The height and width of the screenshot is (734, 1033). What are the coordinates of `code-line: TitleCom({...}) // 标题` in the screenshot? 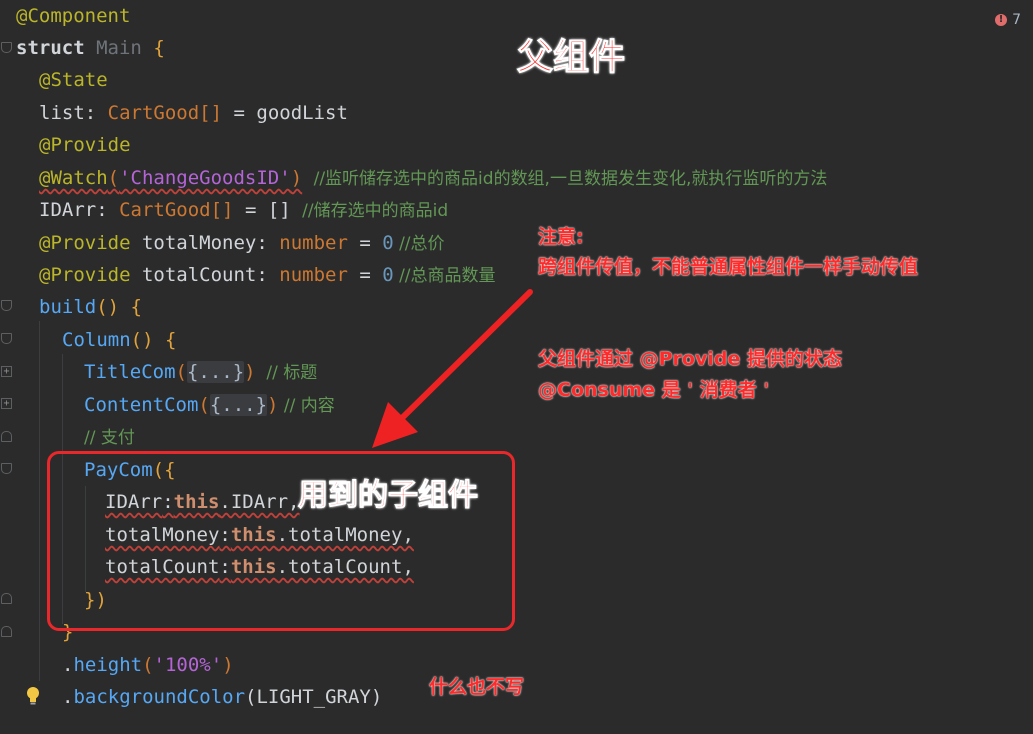 It's located at (200, 372).